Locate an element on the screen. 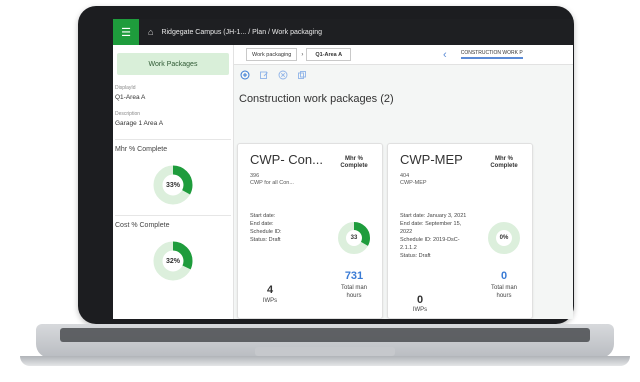 The height and width of the screenshot is (382, 640). mhr-percent-label: 33% is located at coordinates (172, 185).